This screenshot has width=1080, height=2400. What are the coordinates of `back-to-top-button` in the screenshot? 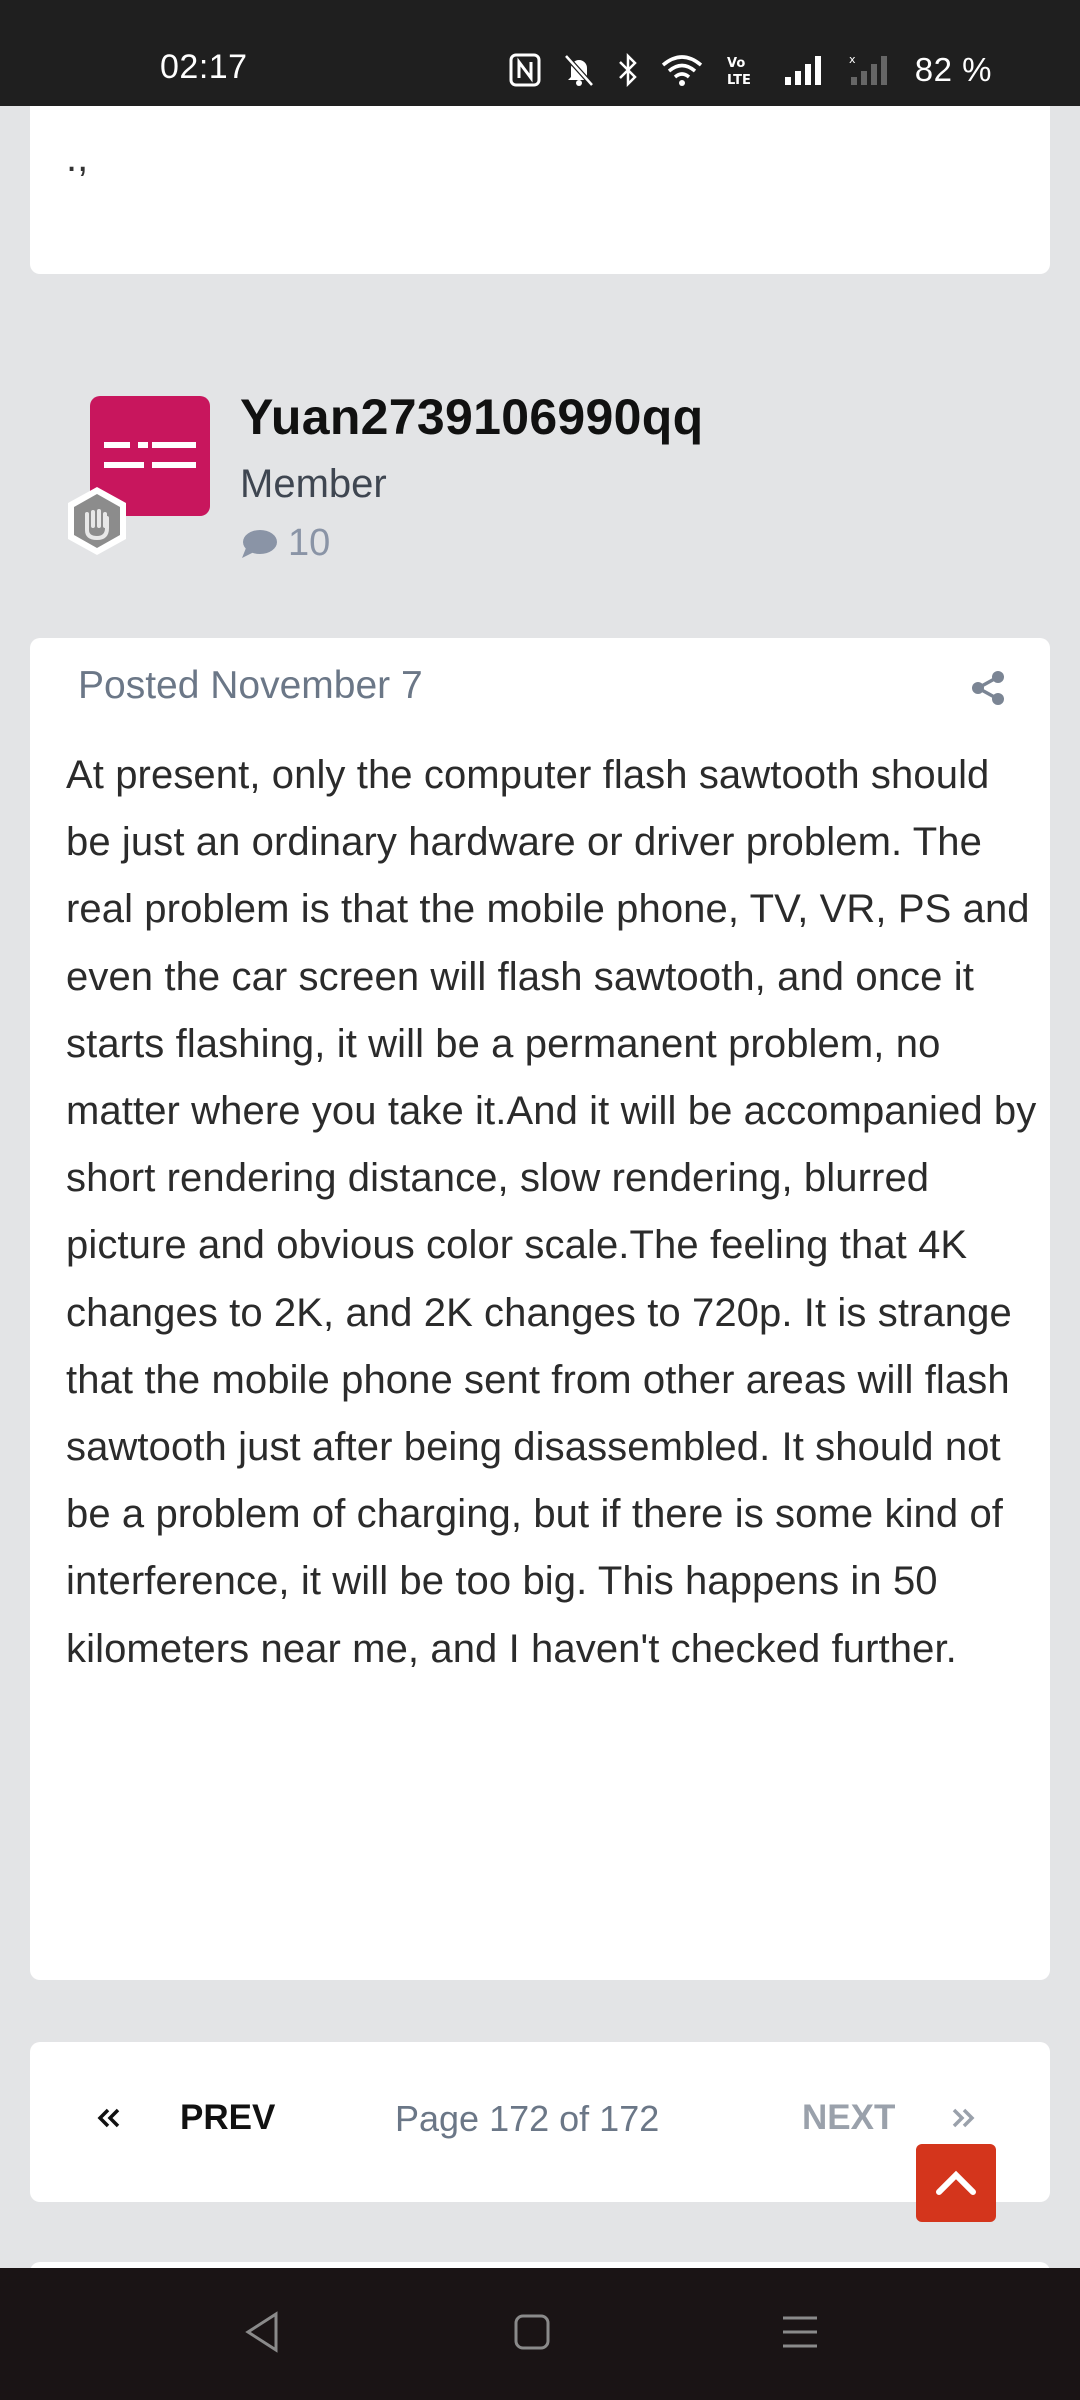 It's located at (956, 2183).